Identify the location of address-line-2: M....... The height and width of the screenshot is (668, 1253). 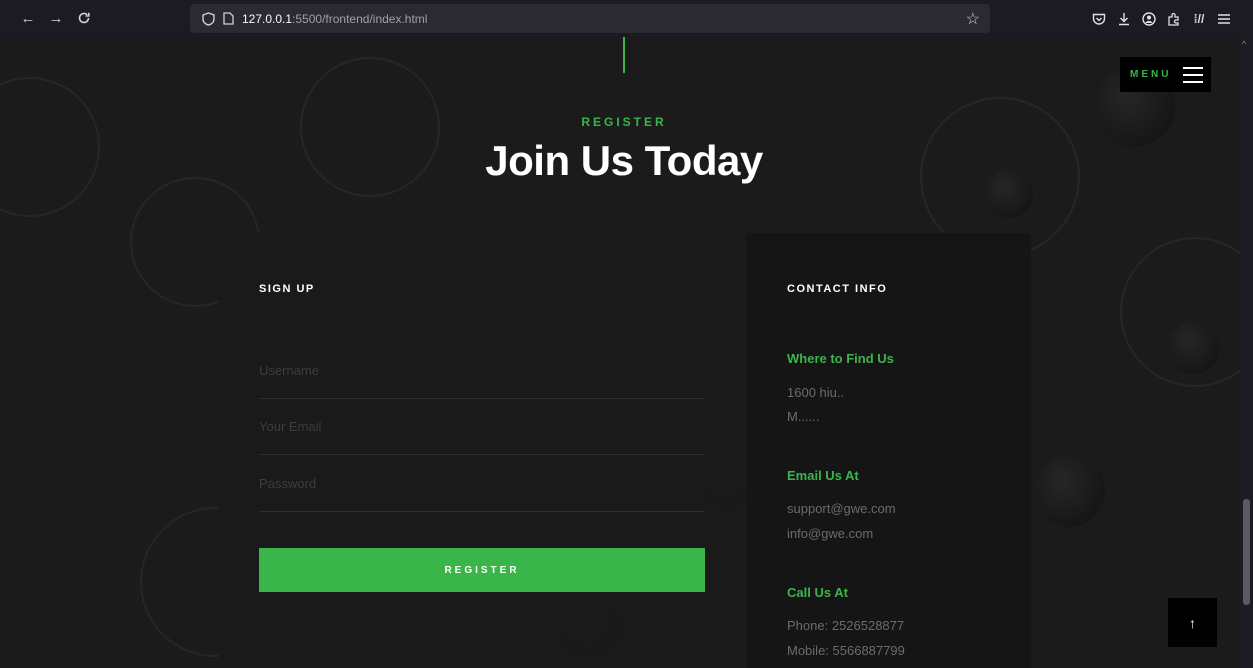
(803, 416).